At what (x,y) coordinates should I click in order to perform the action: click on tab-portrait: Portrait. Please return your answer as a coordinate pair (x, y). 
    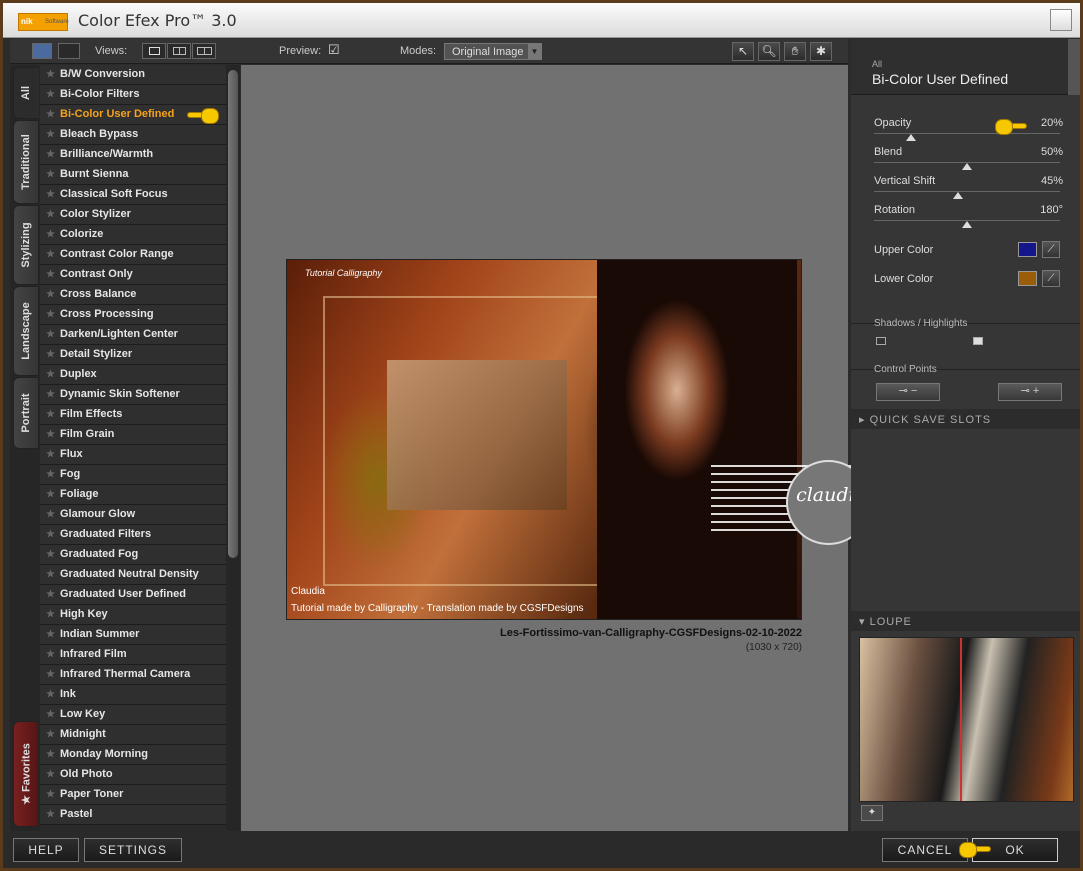
    Looking at the image, I should click on (26, 413).